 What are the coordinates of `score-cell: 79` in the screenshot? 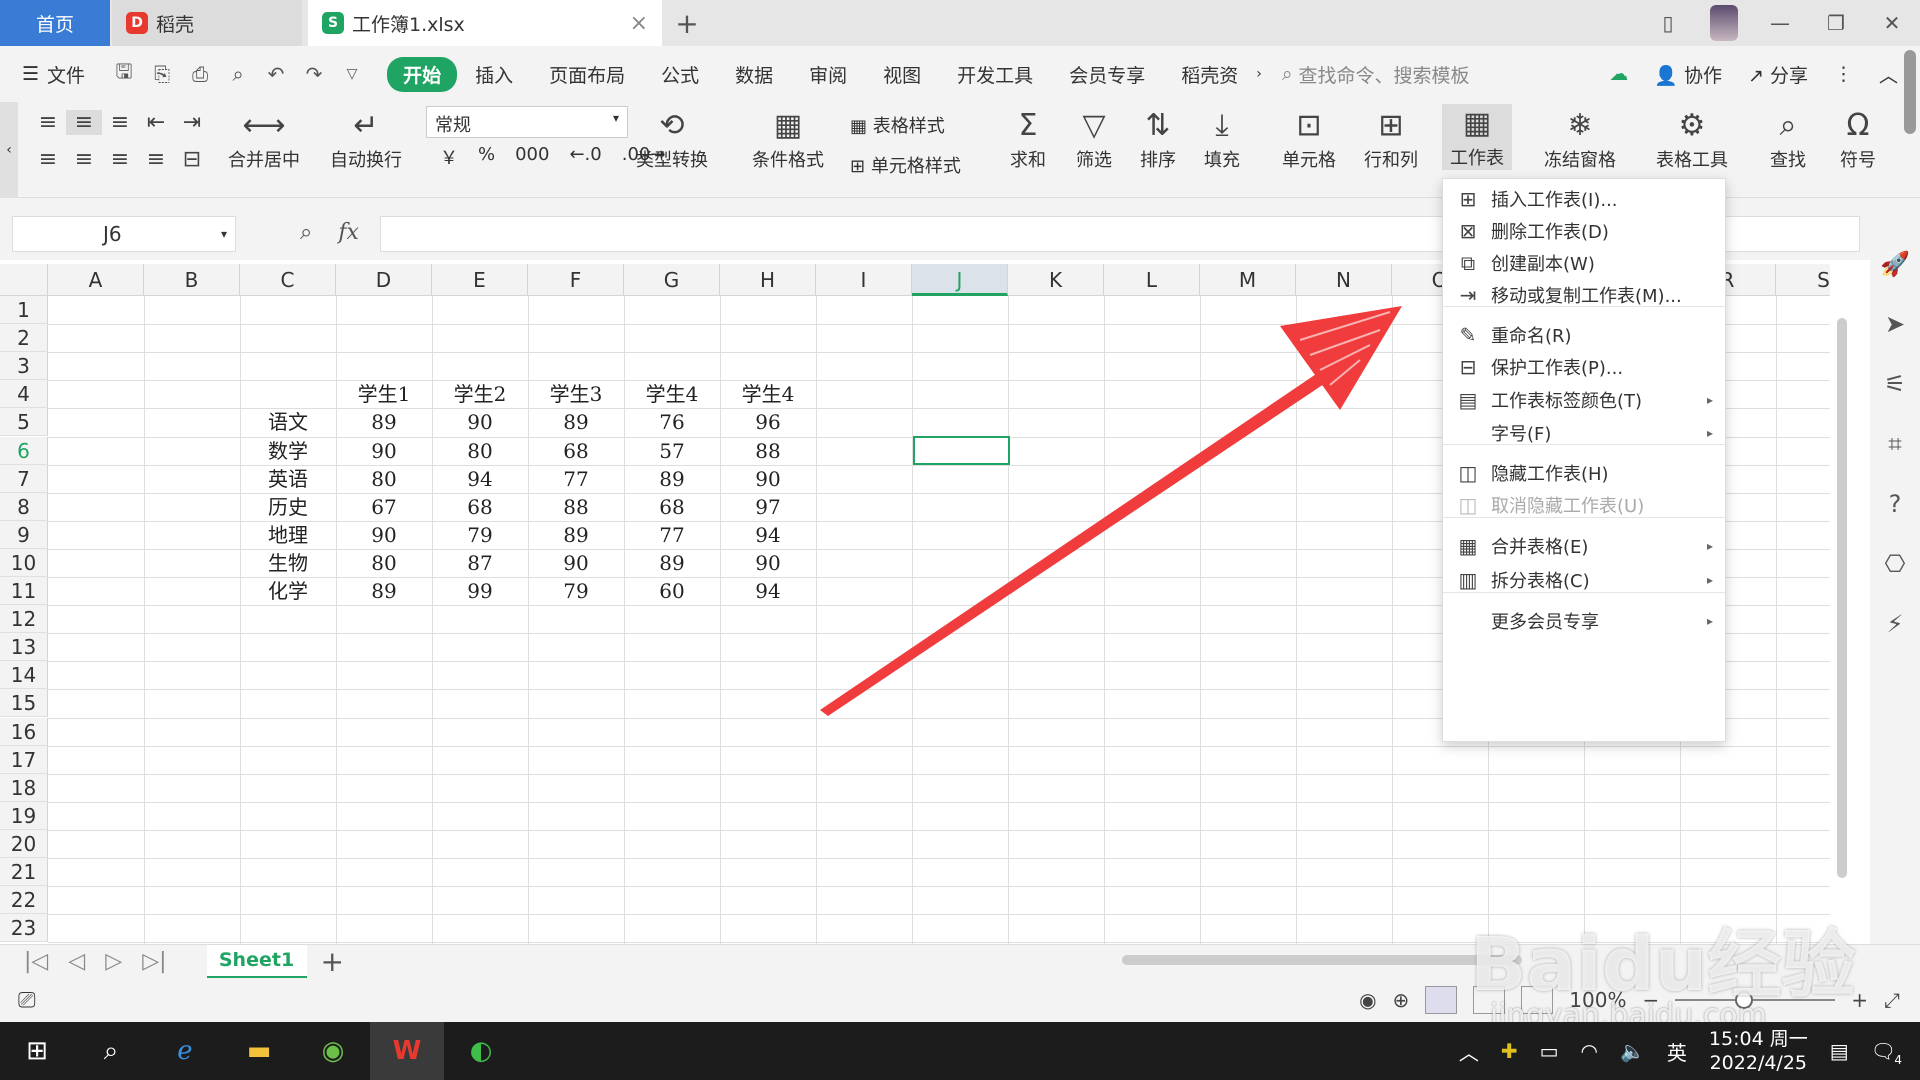 It's located at (480, 535).